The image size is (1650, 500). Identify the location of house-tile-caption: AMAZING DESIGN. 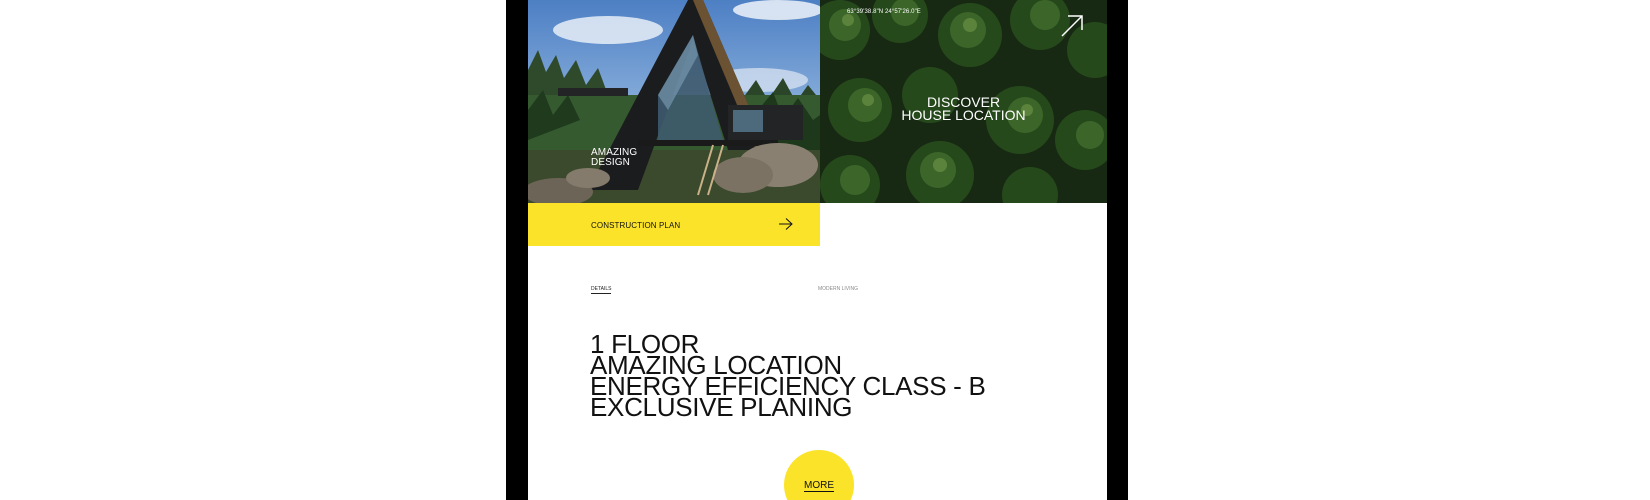
(614, 158).